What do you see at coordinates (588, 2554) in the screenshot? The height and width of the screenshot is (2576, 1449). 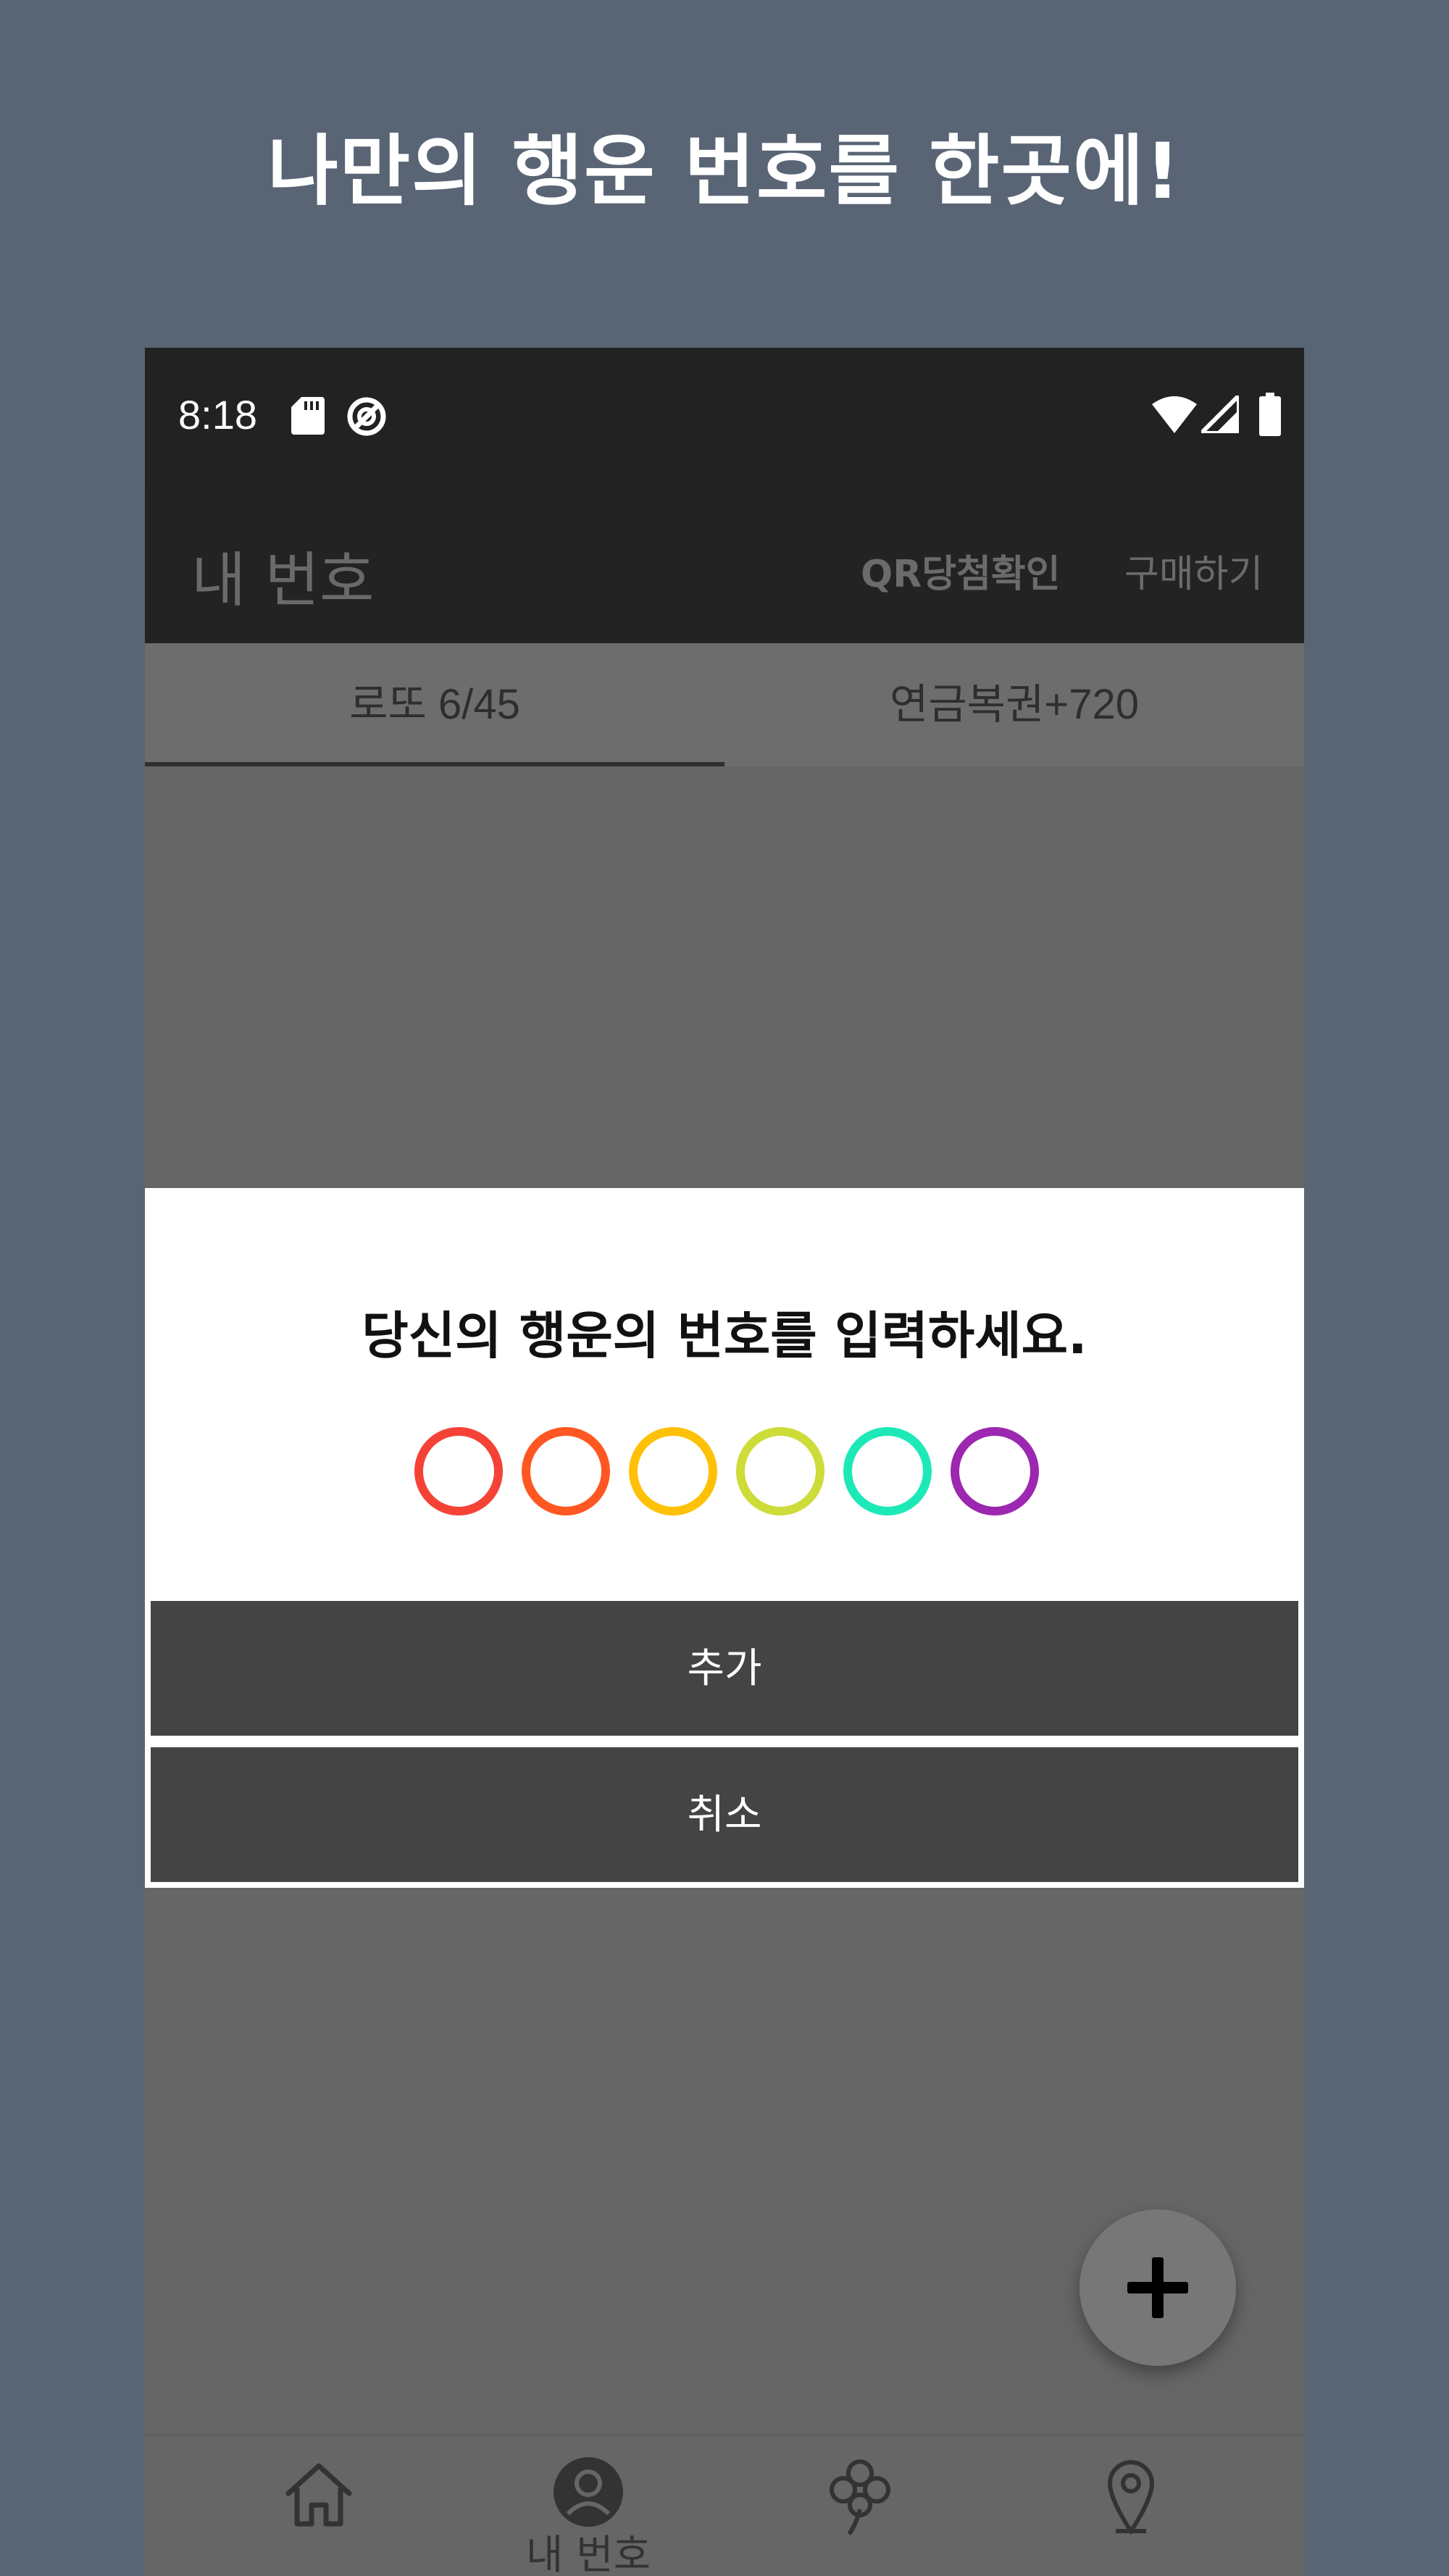 I see `nav-label-my-numbers: 내 번호` at bounding box center [588, 2554].